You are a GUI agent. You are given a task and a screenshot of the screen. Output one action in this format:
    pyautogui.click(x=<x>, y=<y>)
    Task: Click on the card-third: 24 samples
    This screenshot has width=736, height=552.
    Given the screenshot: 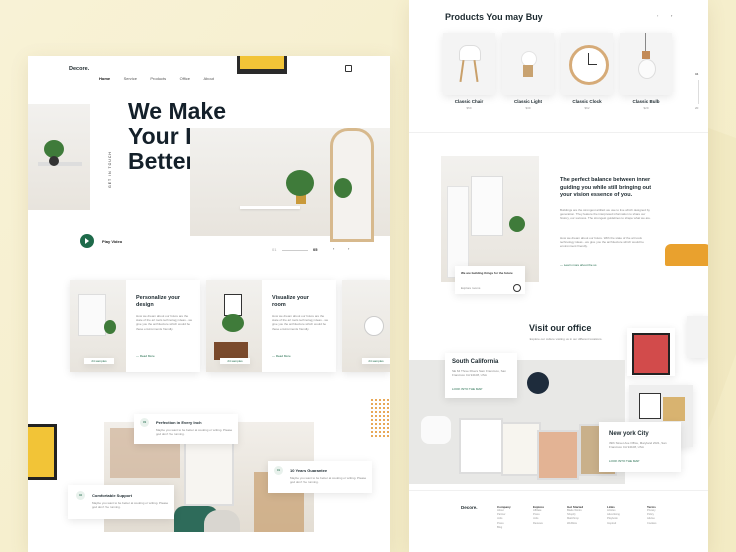 What is the action you would take?
    pyautogui.click(x=366, y=326)
    